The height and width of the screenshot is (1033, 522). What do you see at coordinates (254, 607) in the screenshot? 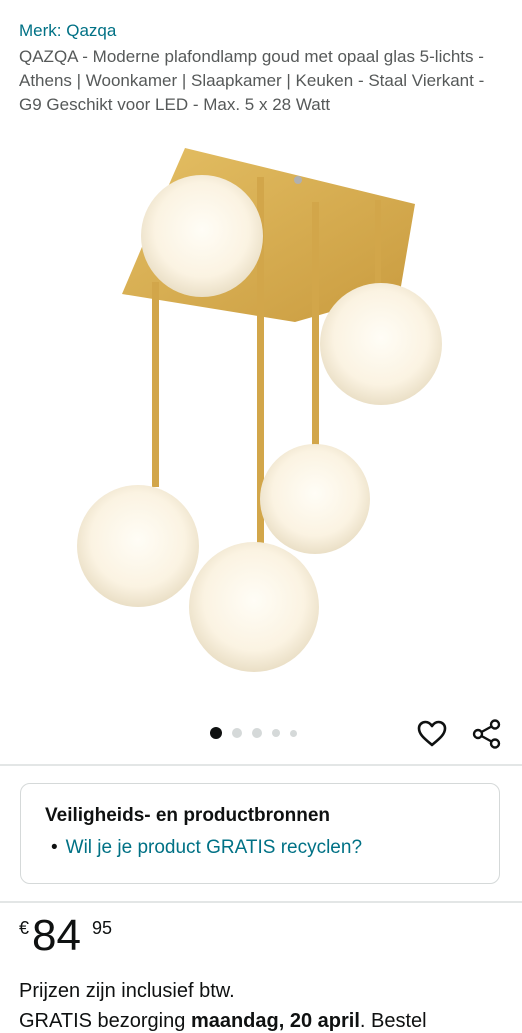
I see `globe-bottom` at bounding box center [254, 607].